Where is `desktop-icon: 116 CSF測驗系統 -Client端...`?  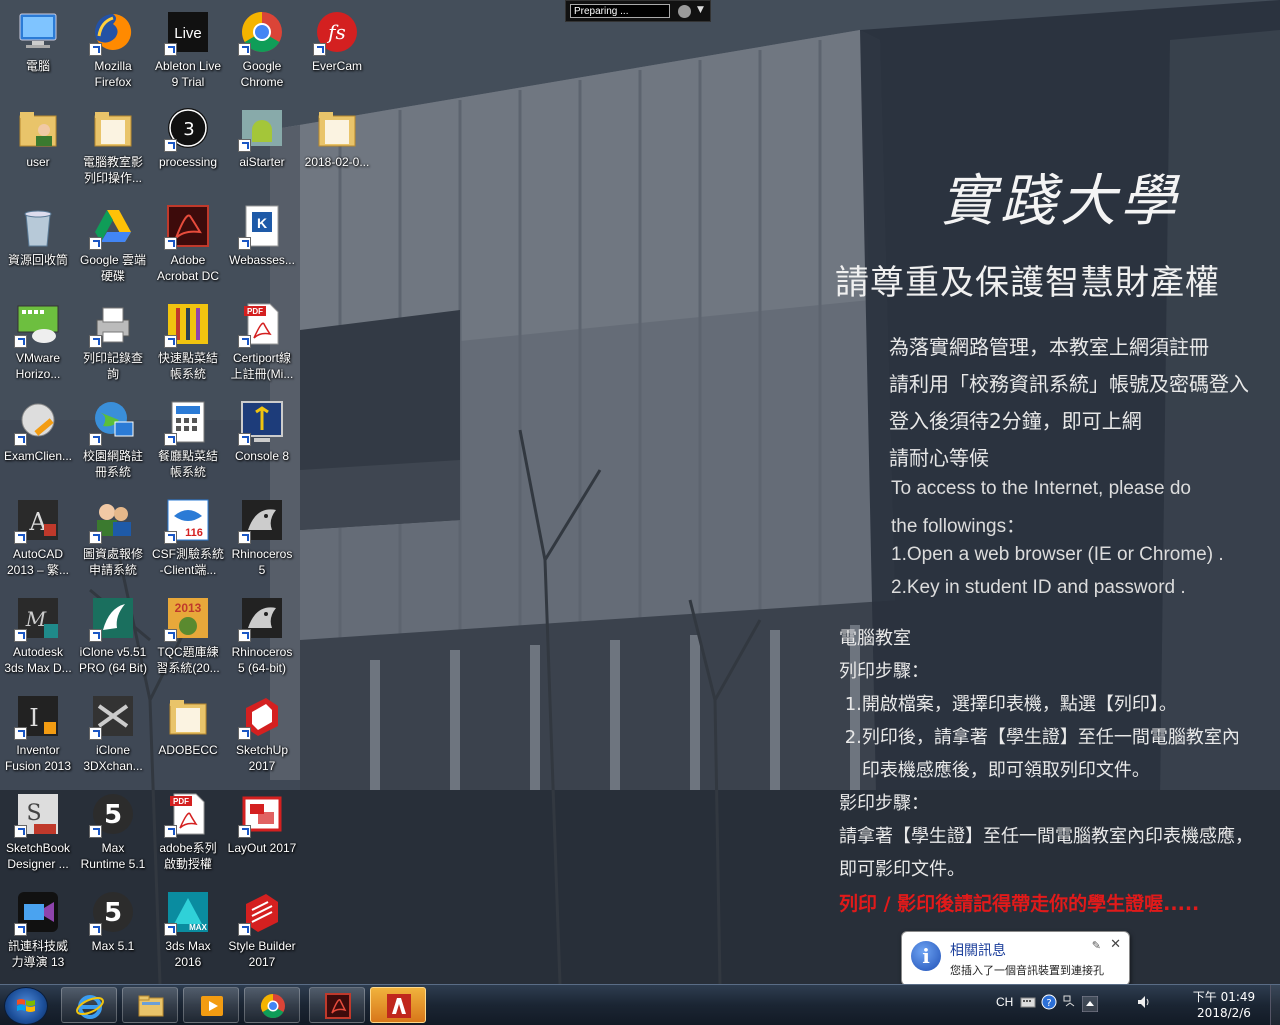
desktop-icon: 116 CSF測驗系統 -Client端... is located at coordinates (188, 537).